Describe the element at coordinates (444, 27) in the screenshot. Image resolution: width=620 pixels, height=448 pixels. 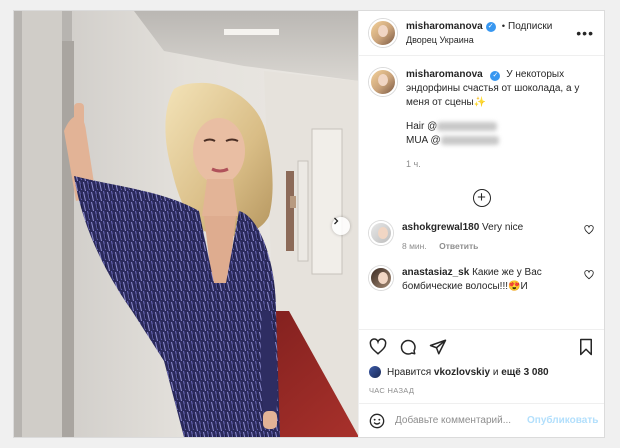
I see `author-username: misharomanova` at that location.